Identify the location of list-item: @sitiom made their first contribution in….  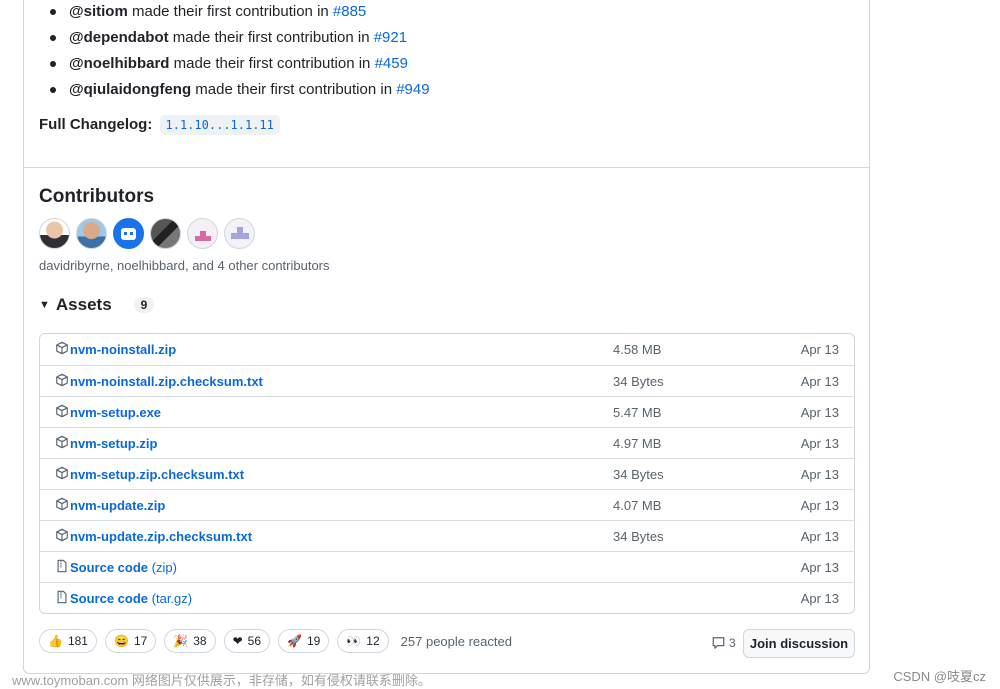
(240, 13).